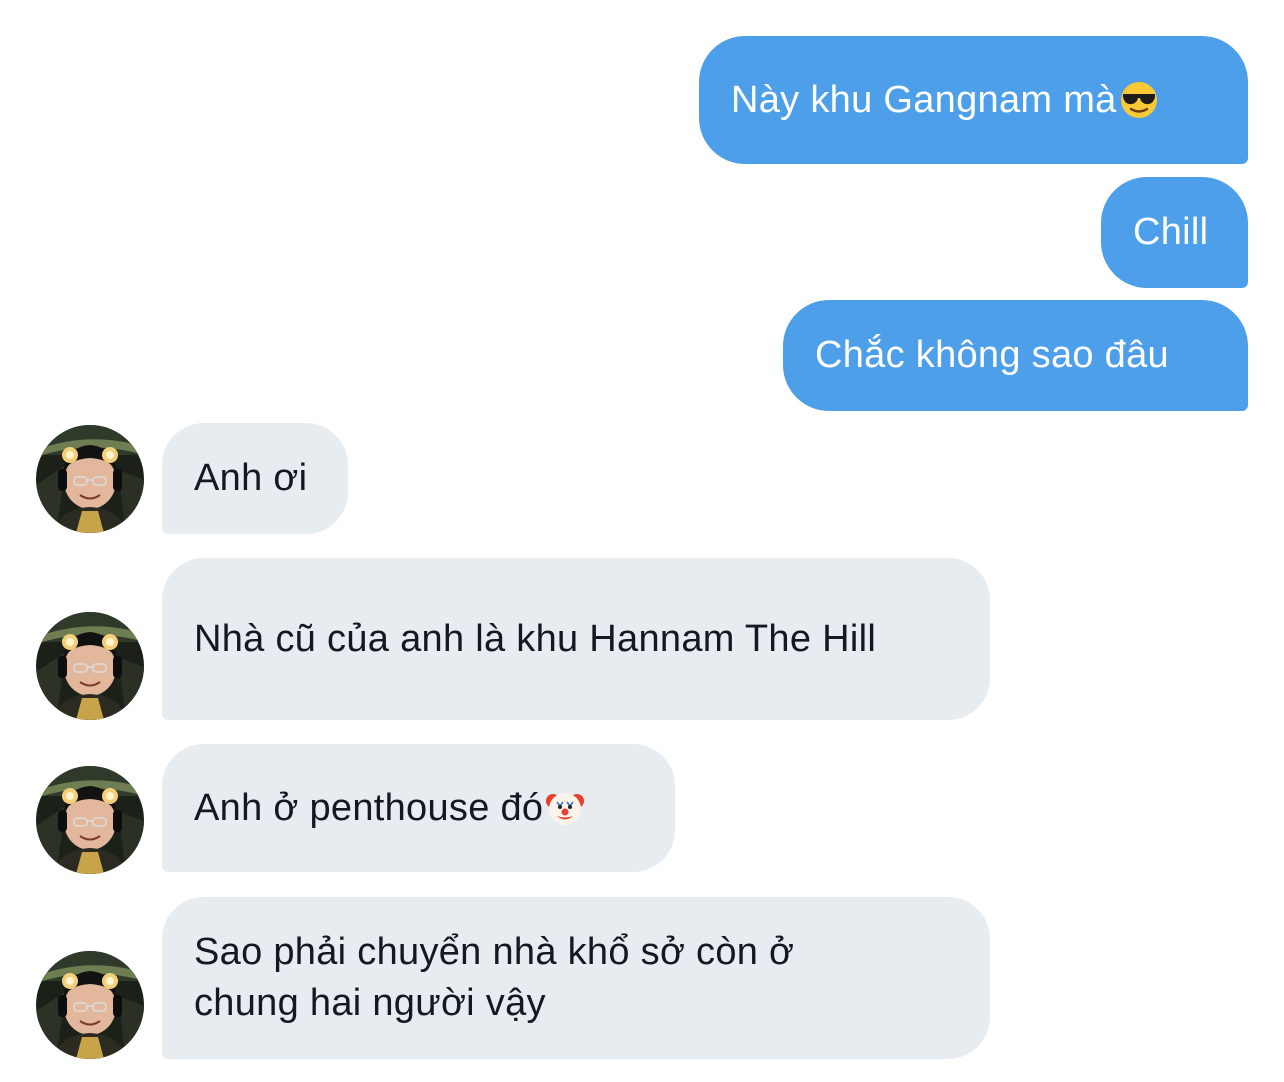  I want to click on received-message-bubble: Anh ở penthouse đó, so click(418, 808).